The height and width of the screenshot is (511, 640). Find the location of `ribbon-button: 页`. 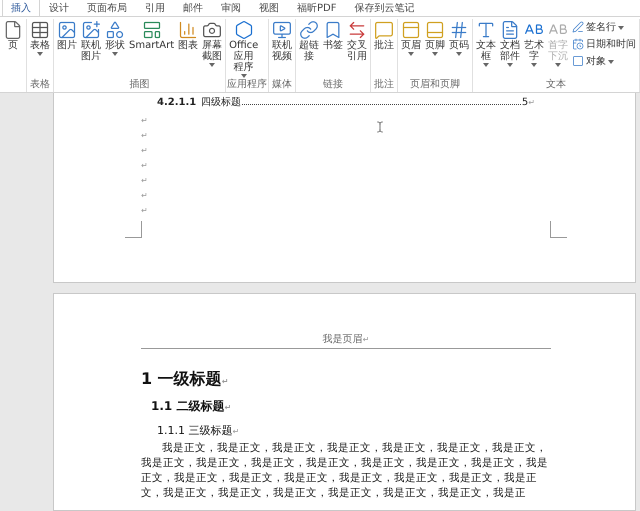

ribbon-button: 页 is located at coordinates (13, 35).